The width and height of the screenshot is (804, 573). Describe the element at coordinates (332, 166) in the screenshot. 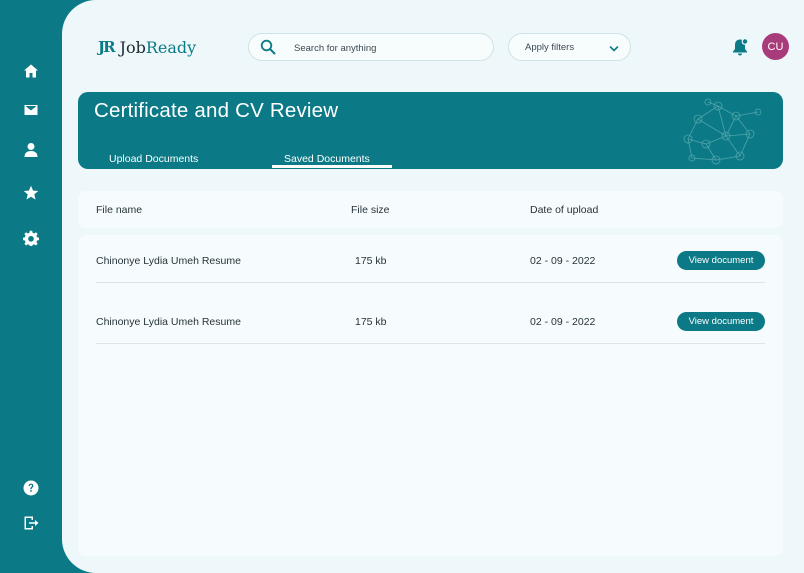

I see `active-tab-indicator` at that location.